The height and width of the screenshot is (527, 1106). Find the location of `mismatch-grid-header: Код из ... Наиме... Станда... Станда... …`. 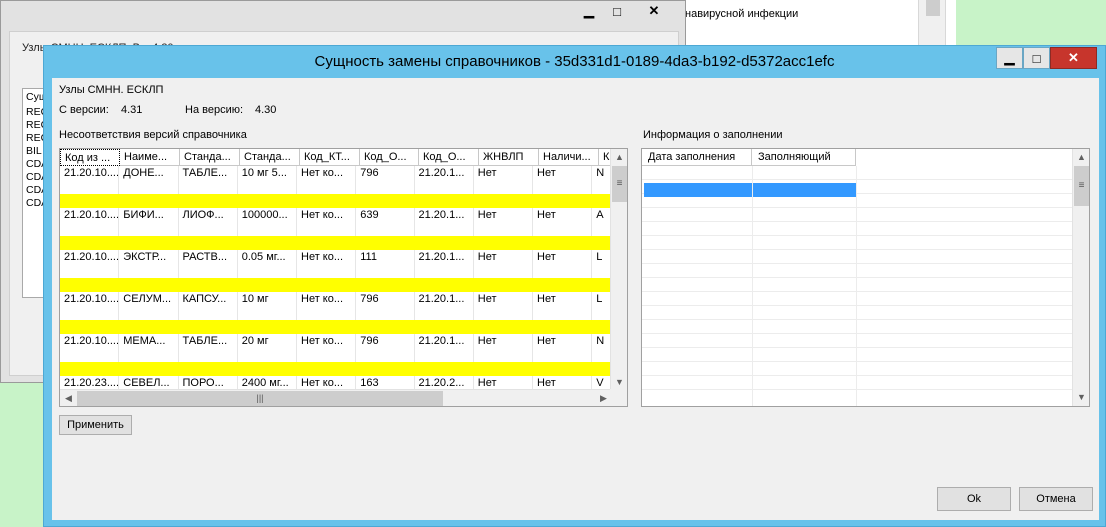

mismatch-grid-header: Код из ... Наиме... Станда... Станда... … is located at coordinates (339, 157).